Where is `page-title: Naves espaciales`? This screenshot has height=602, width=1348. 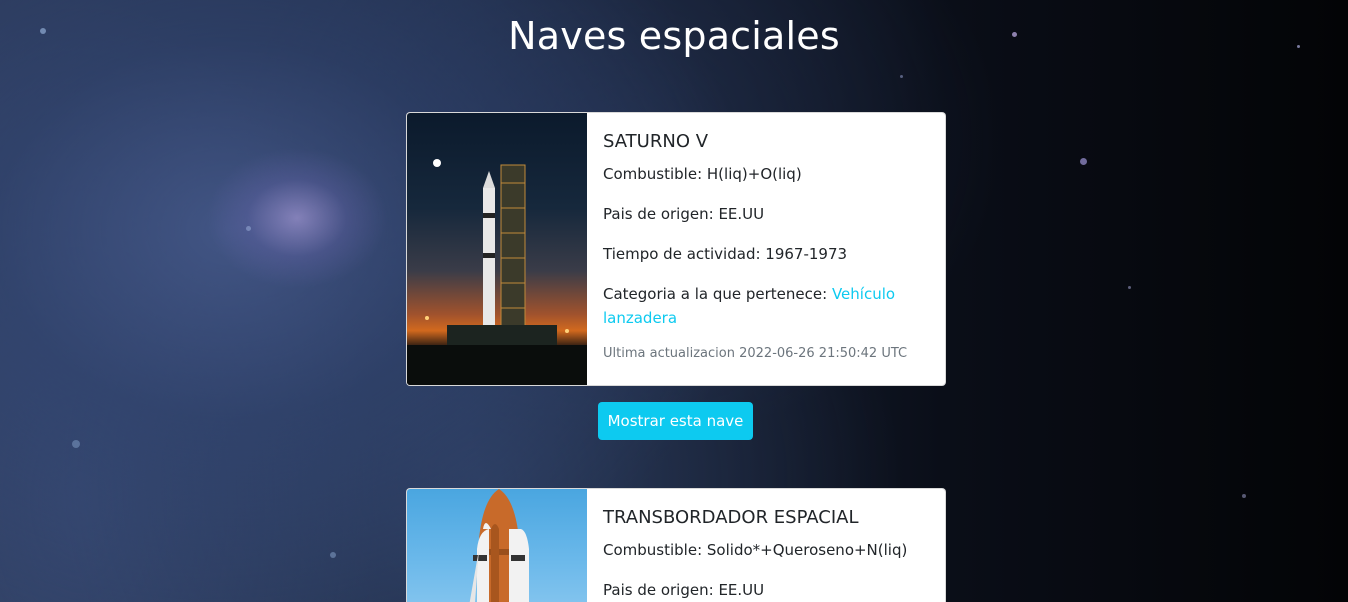 page-title: Naves espaciales is located at coordinates (674, 36).